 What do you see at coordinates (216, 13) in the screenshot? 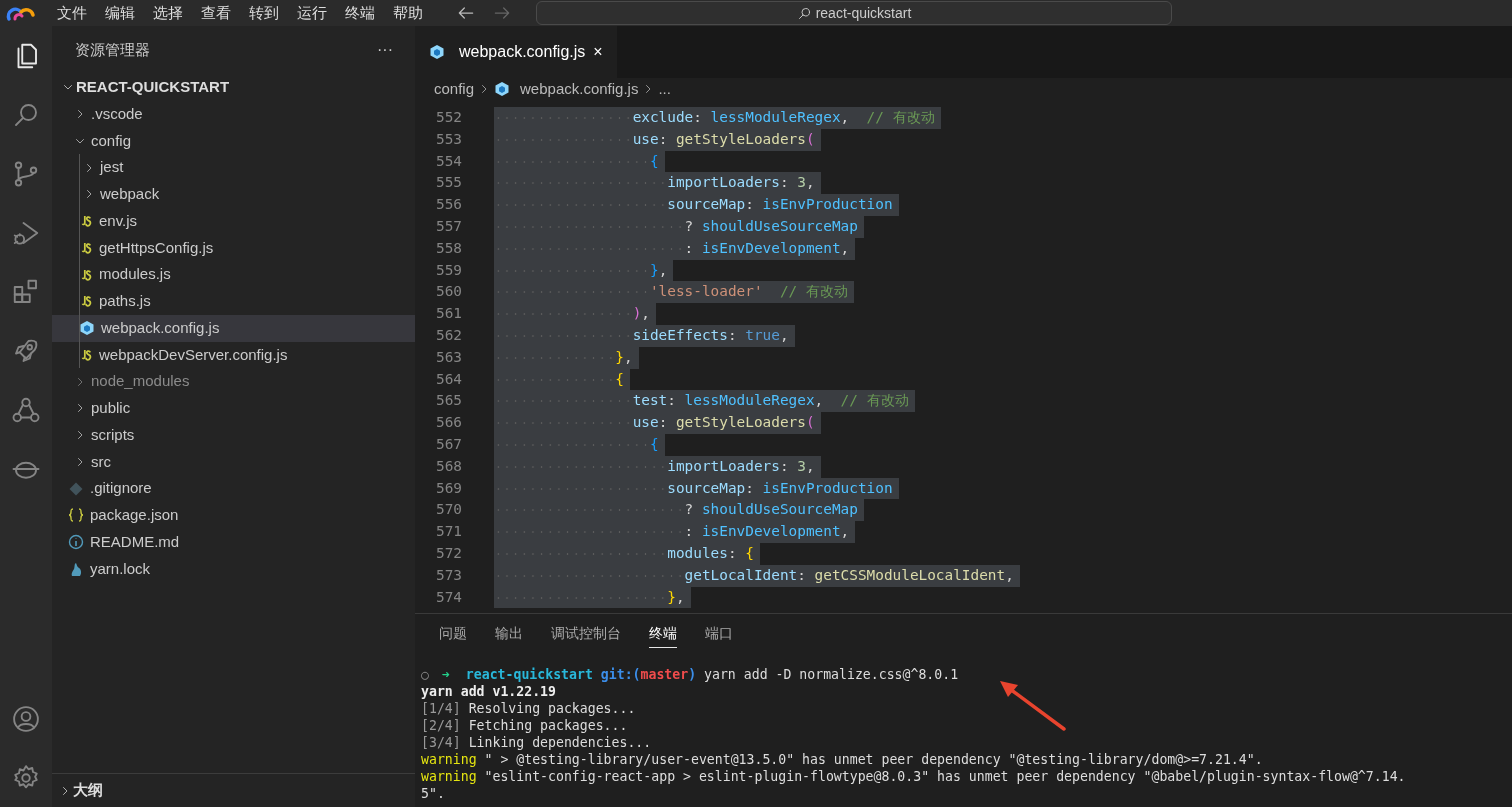
I see `menu-item: 查看` at bounding box center [216, 13].